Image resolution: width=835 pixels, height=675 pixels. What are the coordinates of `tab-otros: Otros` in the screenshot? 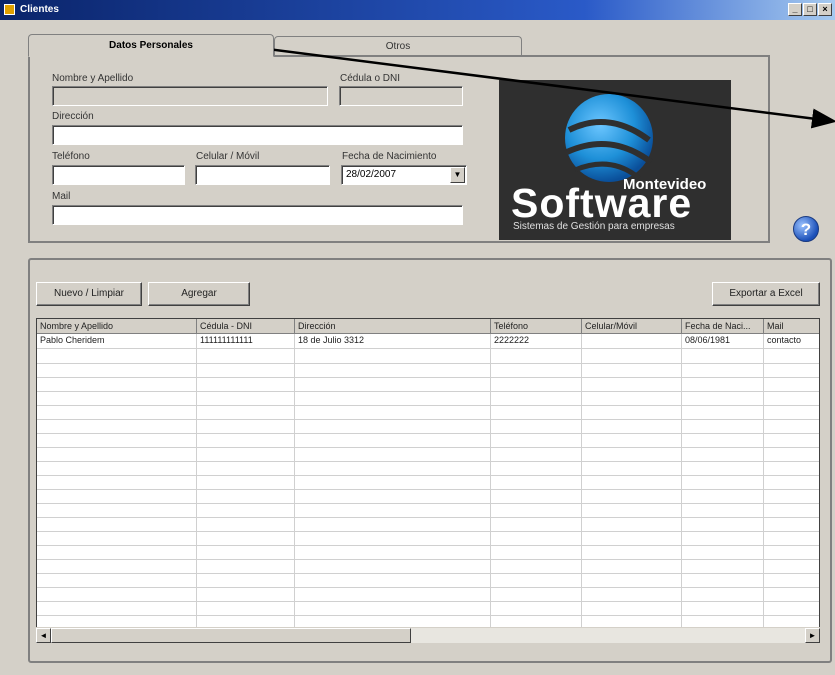 It's located at (398, 46).